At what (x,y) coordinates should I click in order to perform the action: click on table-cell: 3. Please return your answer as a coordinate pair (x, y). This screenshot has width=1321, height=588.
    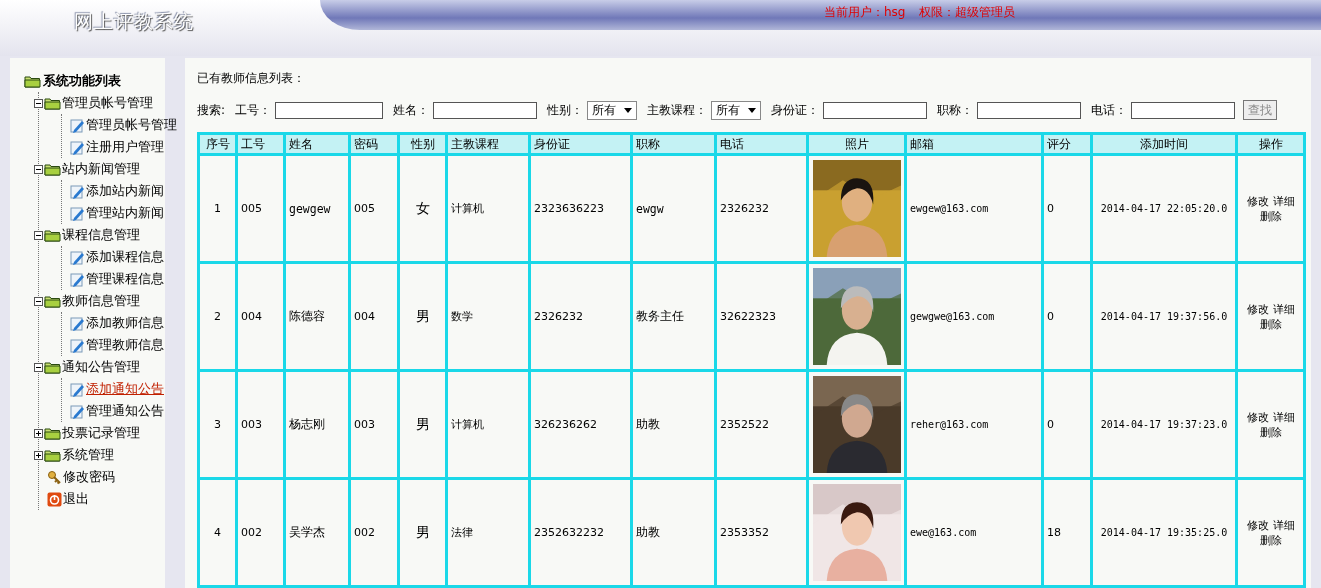
    Looking at the image, I should click on (217, 424).